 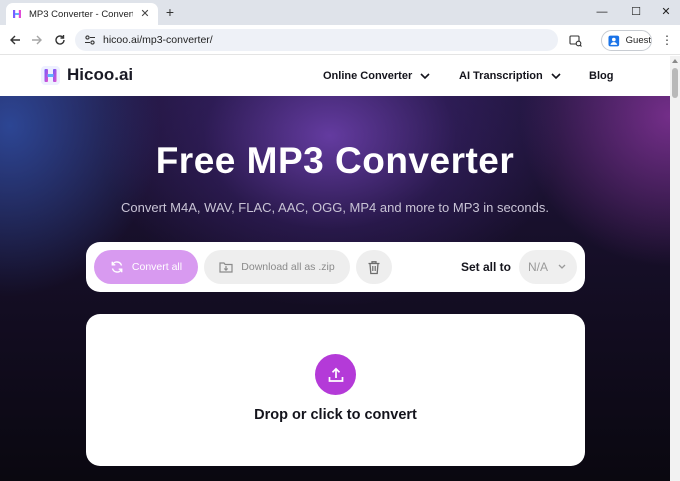 What do you see at coordinates (288, 267) in the screenshot?
I see `download-all-label: Download all as .zip` at bounding box center [288, 267].